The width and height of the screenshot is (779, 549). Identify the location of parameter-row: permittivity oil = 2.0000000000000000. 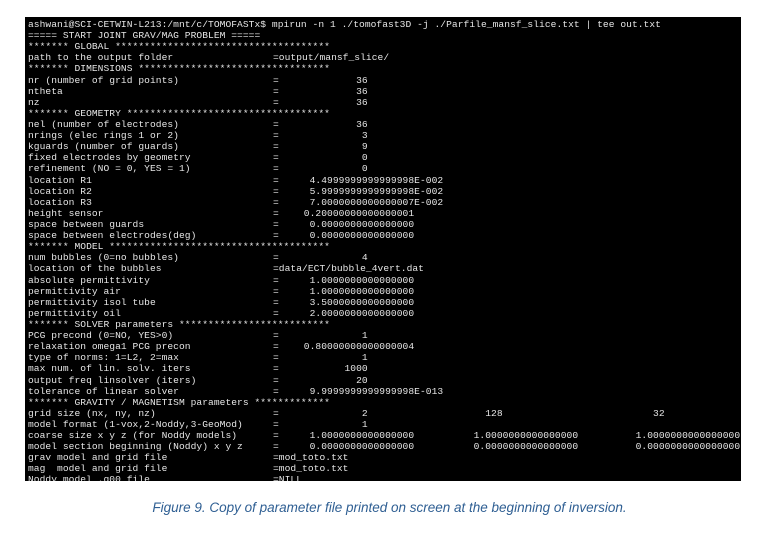
(384, 313).